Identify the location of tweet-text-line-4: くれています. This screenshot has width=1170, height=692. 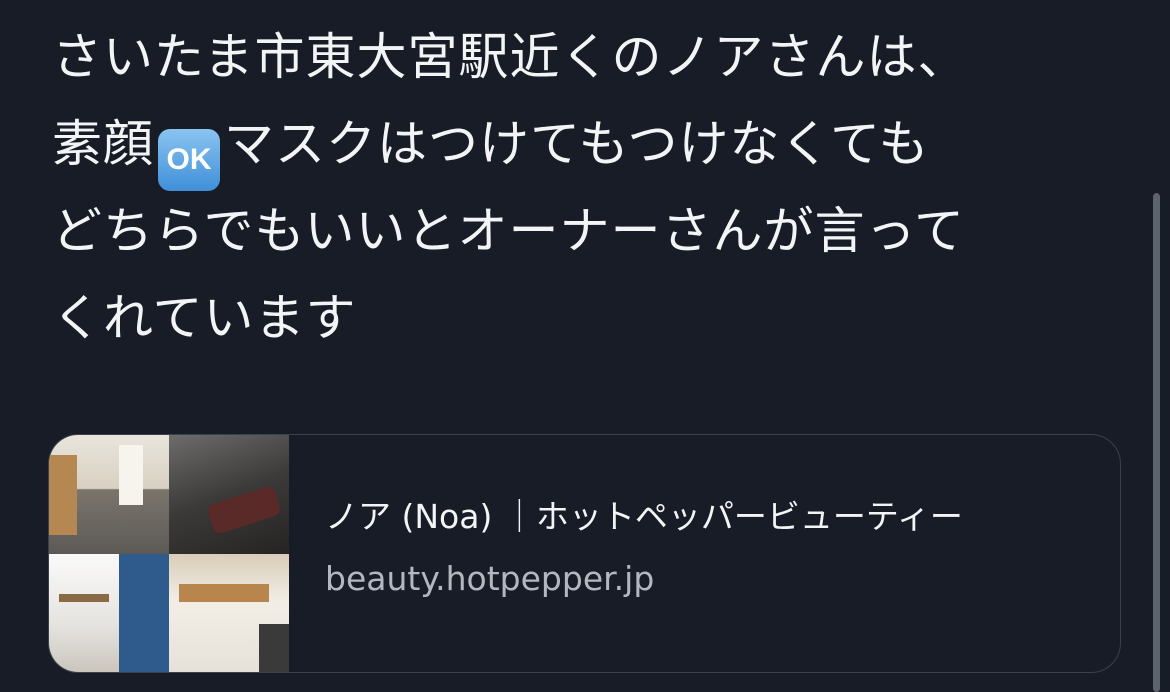
(204, 318).